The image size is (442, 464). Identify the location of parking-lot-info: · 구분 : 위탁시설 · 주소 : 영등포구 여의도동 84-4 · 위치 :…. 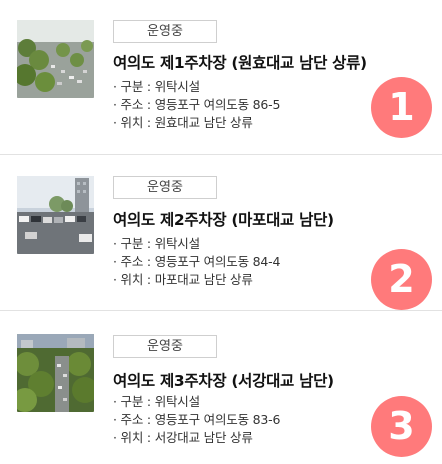
(196, 262).